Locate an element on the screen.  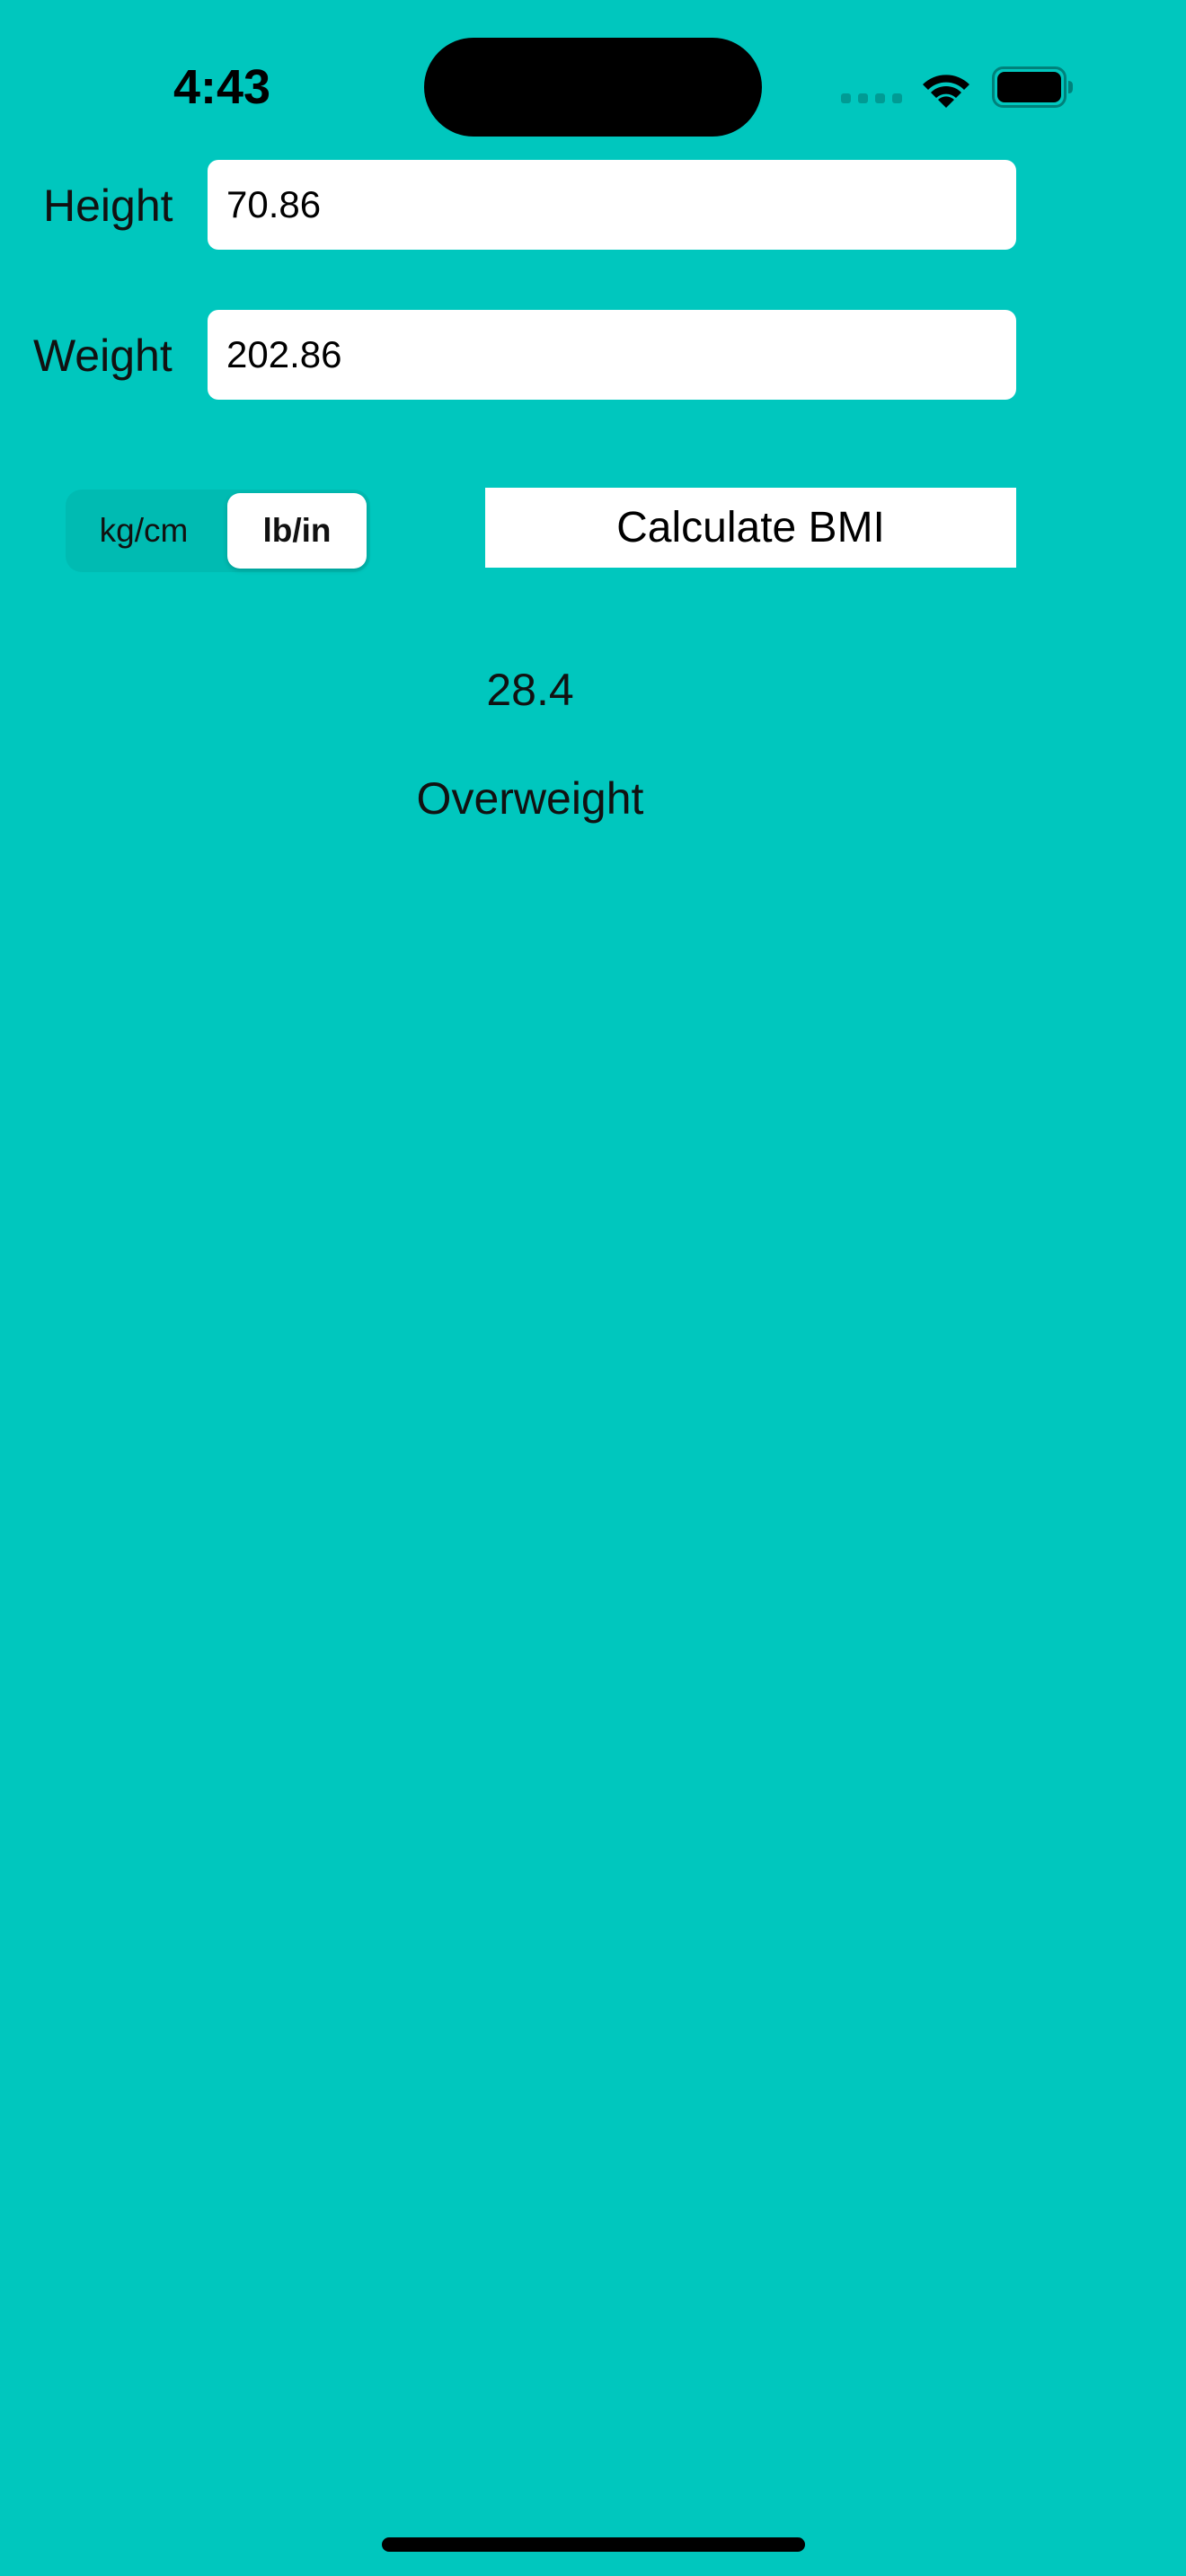
unit-segmented-control: kg/cm lb/in is located at coordinates (218, 531).